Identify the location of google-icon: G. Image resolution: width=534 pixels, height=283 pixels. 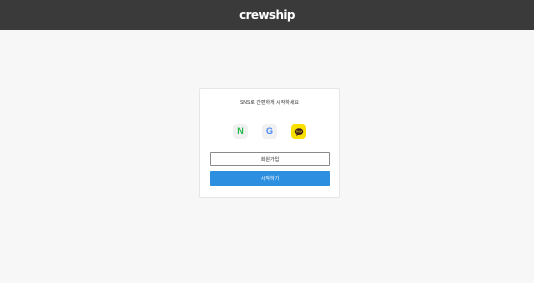
(269, 131).